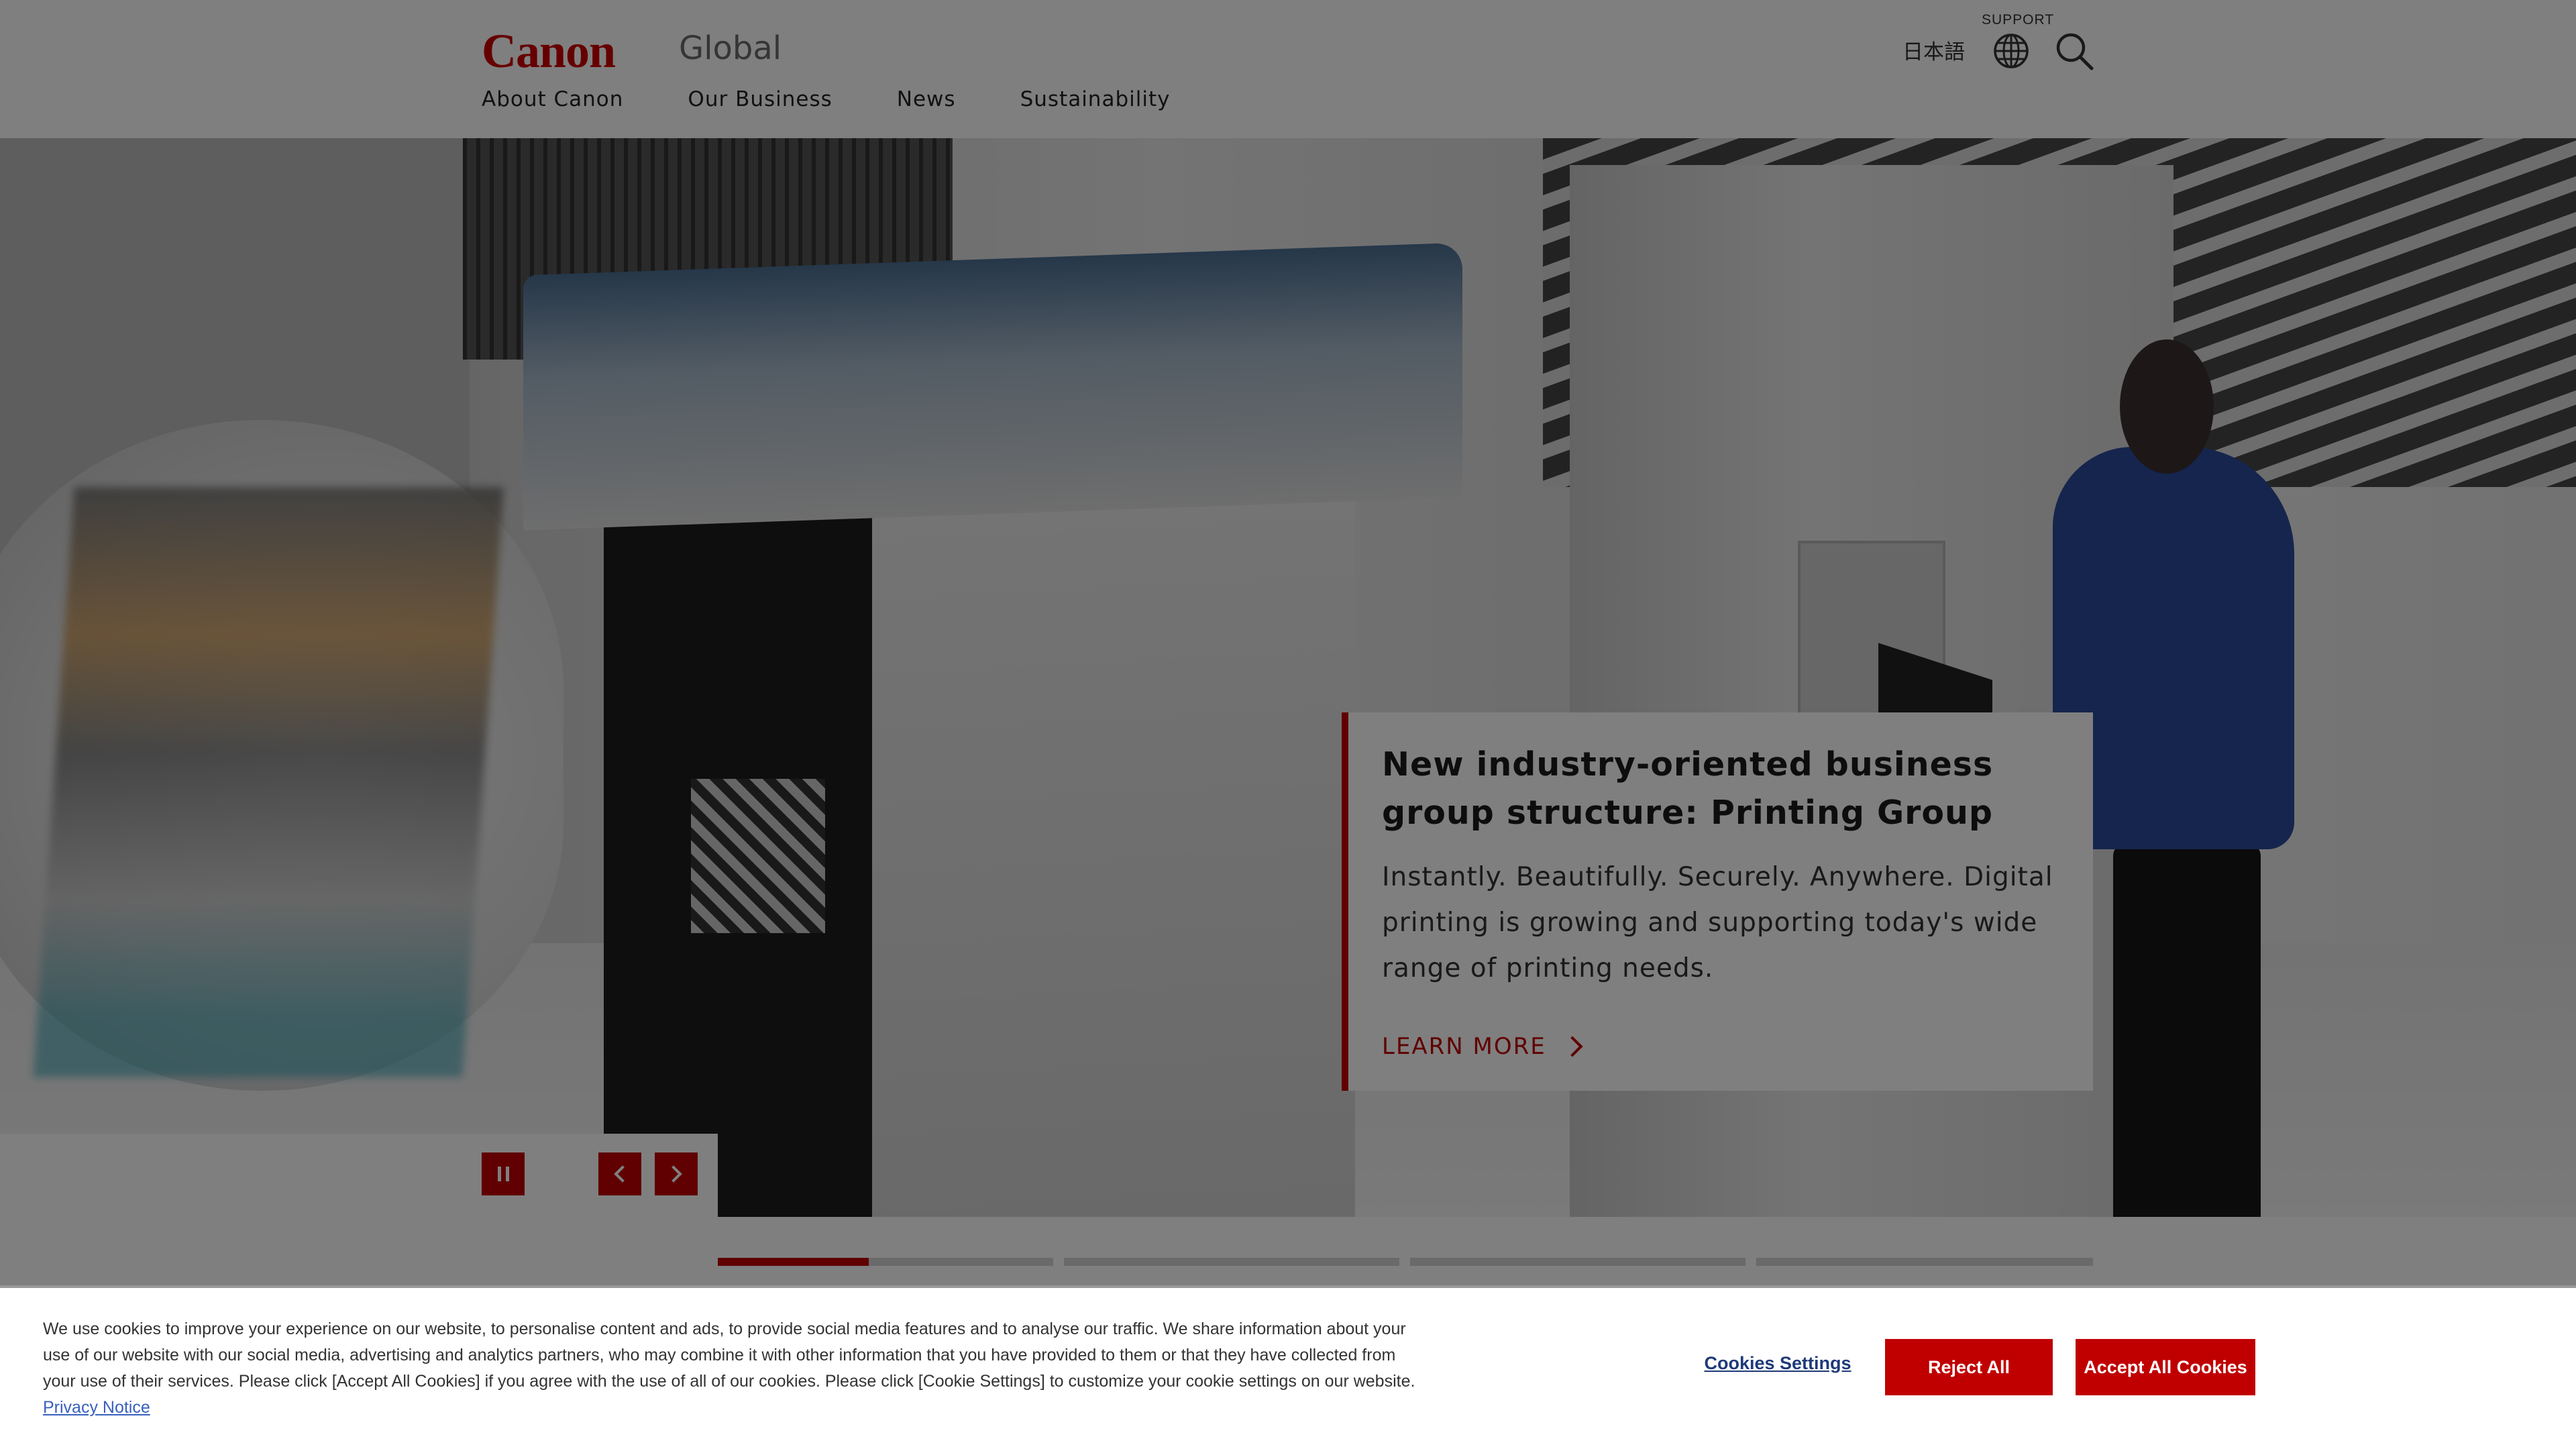  Describe the element at coordinates (1933, 52) in the screenshot. I see `language-switch: 日本語` at that location.